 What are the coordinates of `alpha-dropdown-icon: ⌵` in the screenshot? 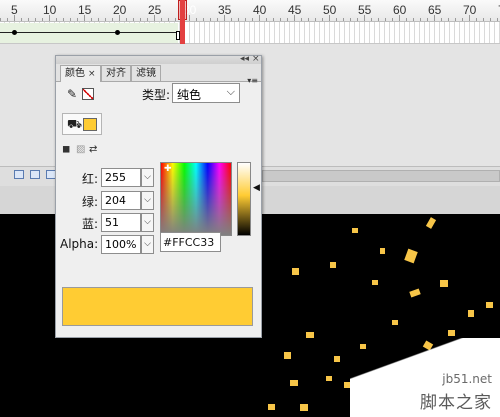 It's located at (147, 244).